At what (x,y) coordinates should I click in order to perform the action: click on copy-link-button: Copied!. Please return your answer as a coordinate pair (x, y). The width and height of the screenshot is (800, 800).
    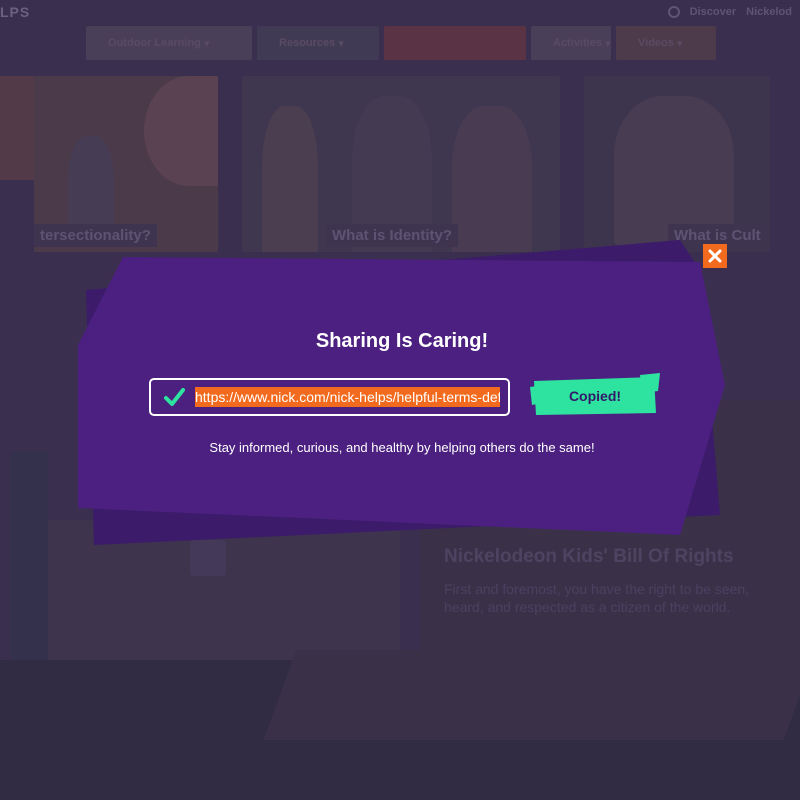
    Looking at the image, I should click on (595, 396).